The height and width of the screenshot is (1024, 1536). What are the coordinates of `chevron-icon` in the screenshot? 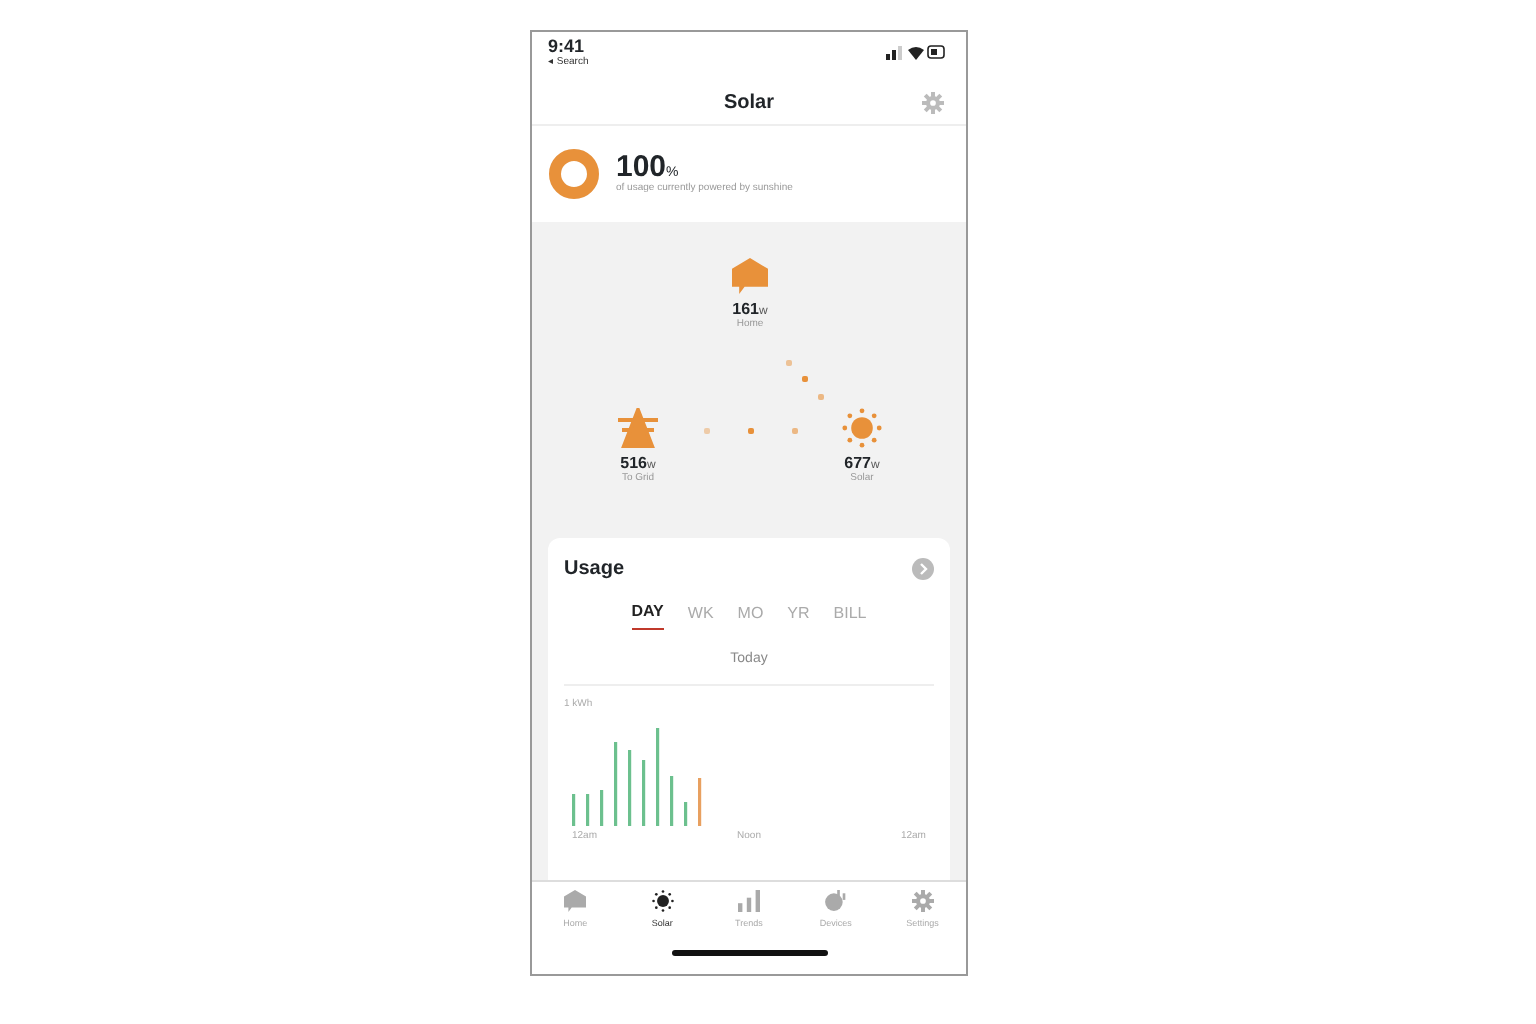 It's located at (923, 569).